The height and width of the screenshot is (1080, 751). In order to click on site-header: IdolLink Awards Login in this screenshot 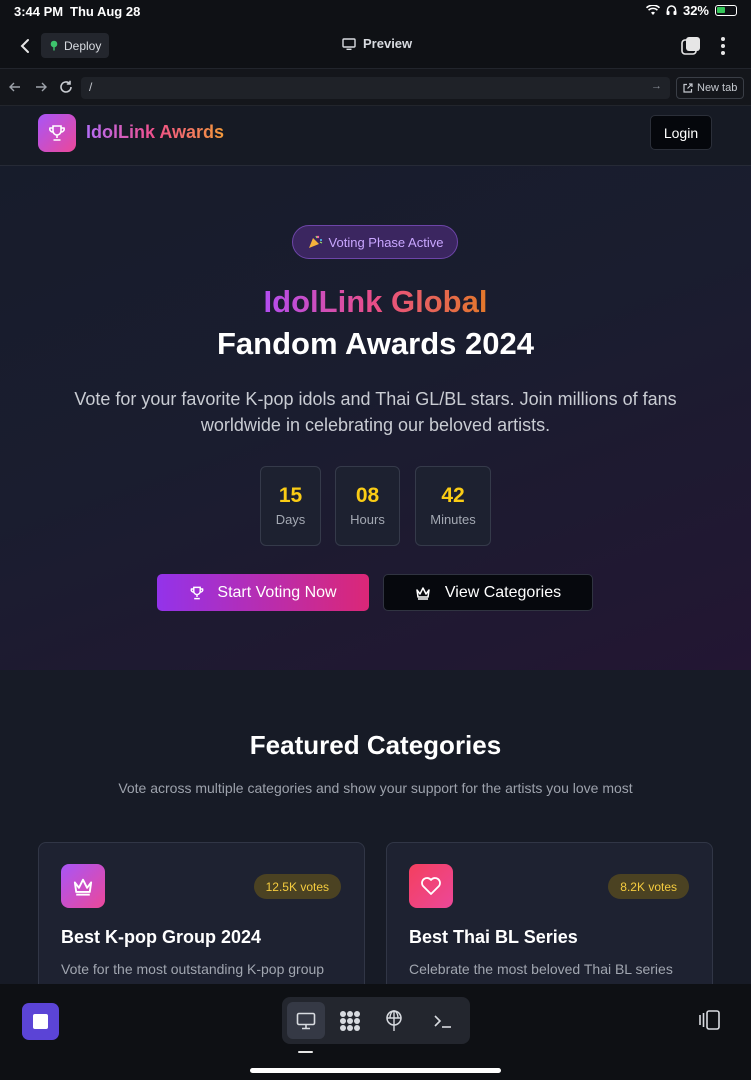, I will do `click(375, 136)`.